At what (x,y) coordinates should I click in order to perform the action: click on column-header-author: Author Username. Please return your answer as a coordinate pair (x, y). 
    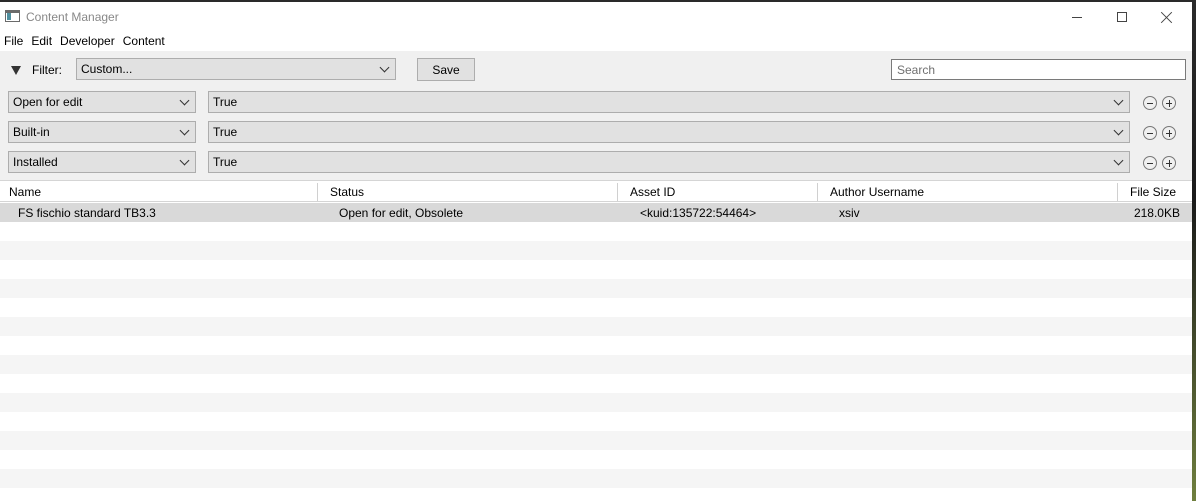
    Looking at the image, I should click on (877, 192).